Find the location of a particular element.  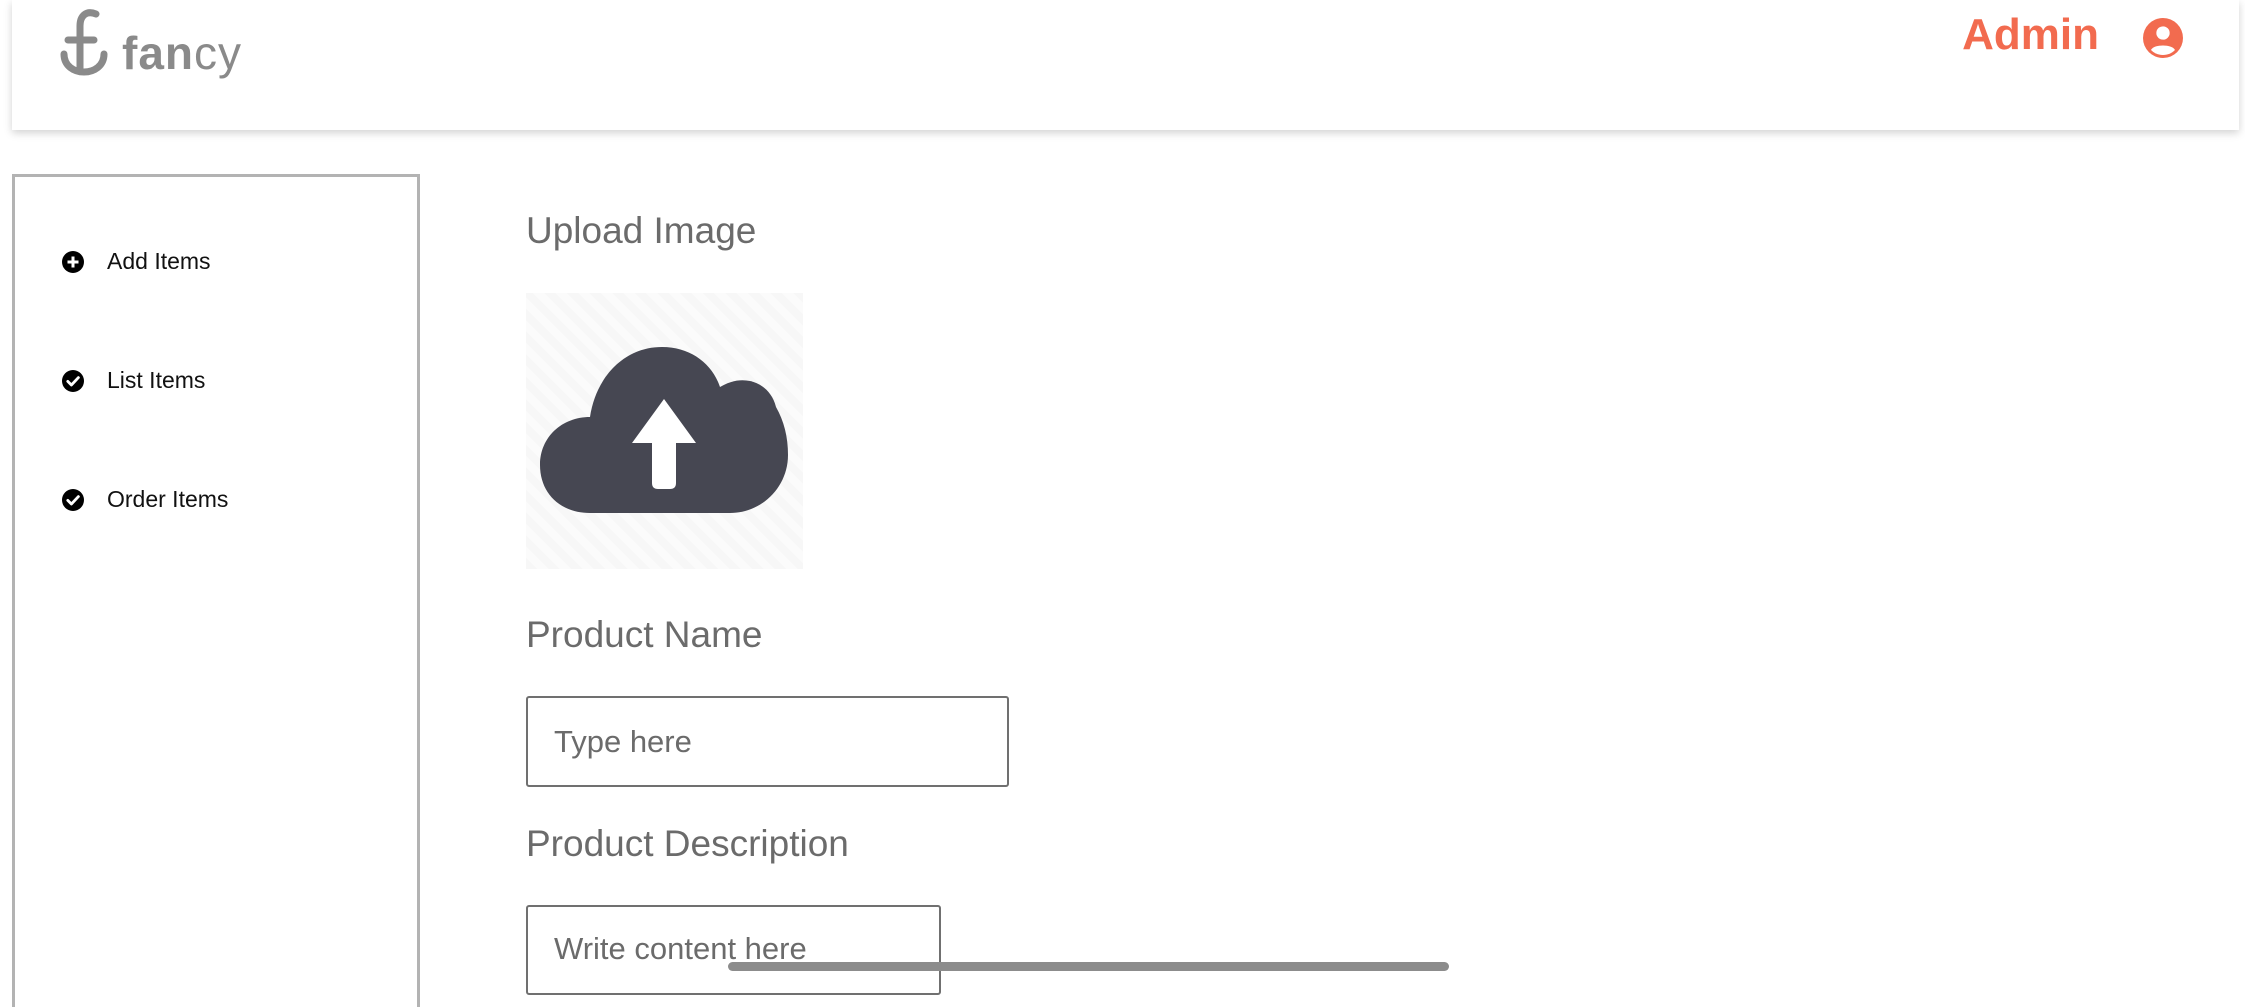

sidebar-item-label: List Items is located at coordinates (156, 380).